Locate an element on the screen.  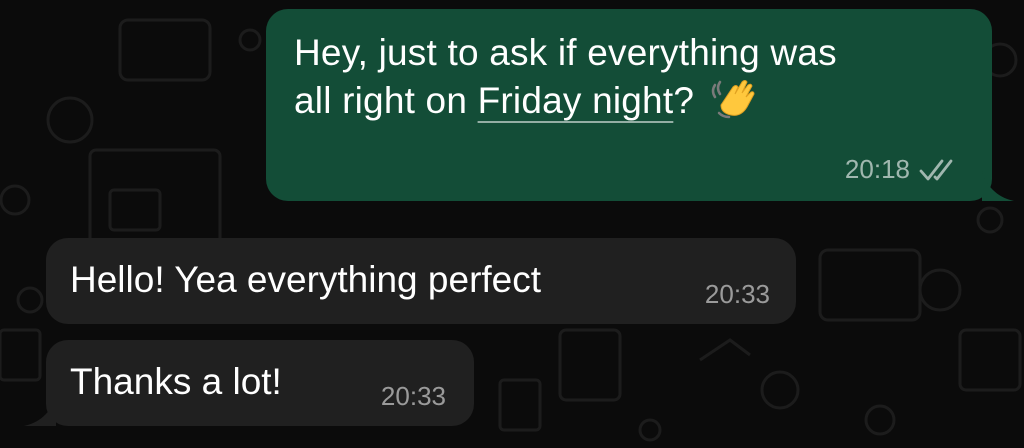
incoming-message-text: Thanks a lot! is located at coordinates (176, 381).